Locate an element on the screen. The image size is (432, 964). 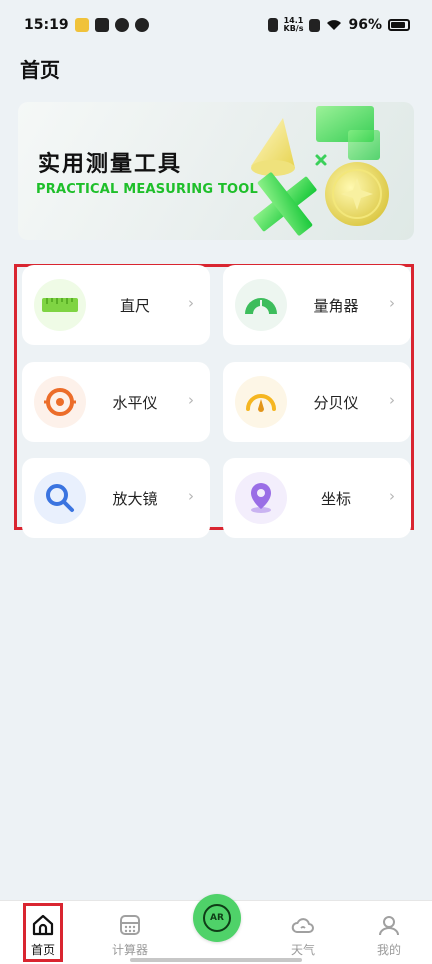
home-tab-highlight is located at coordinates (43, 932).